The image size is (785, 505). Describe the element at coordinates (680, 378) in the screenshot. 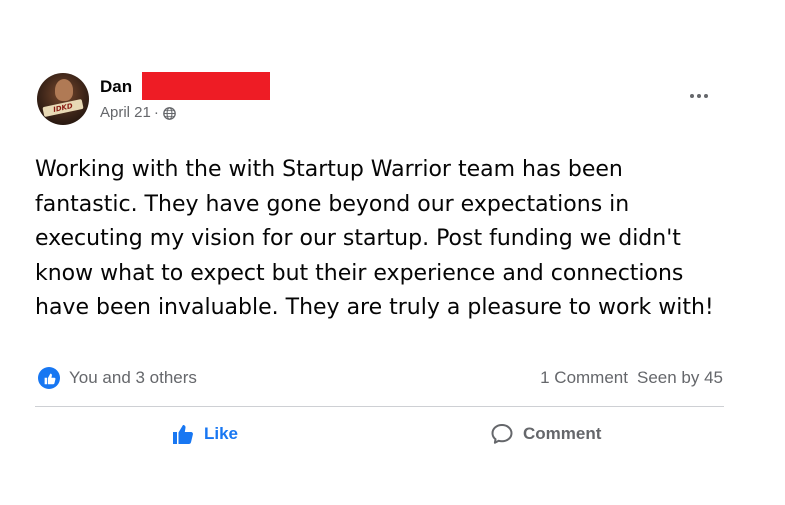

I see `seen-by-count: Seen by 45` at that location.